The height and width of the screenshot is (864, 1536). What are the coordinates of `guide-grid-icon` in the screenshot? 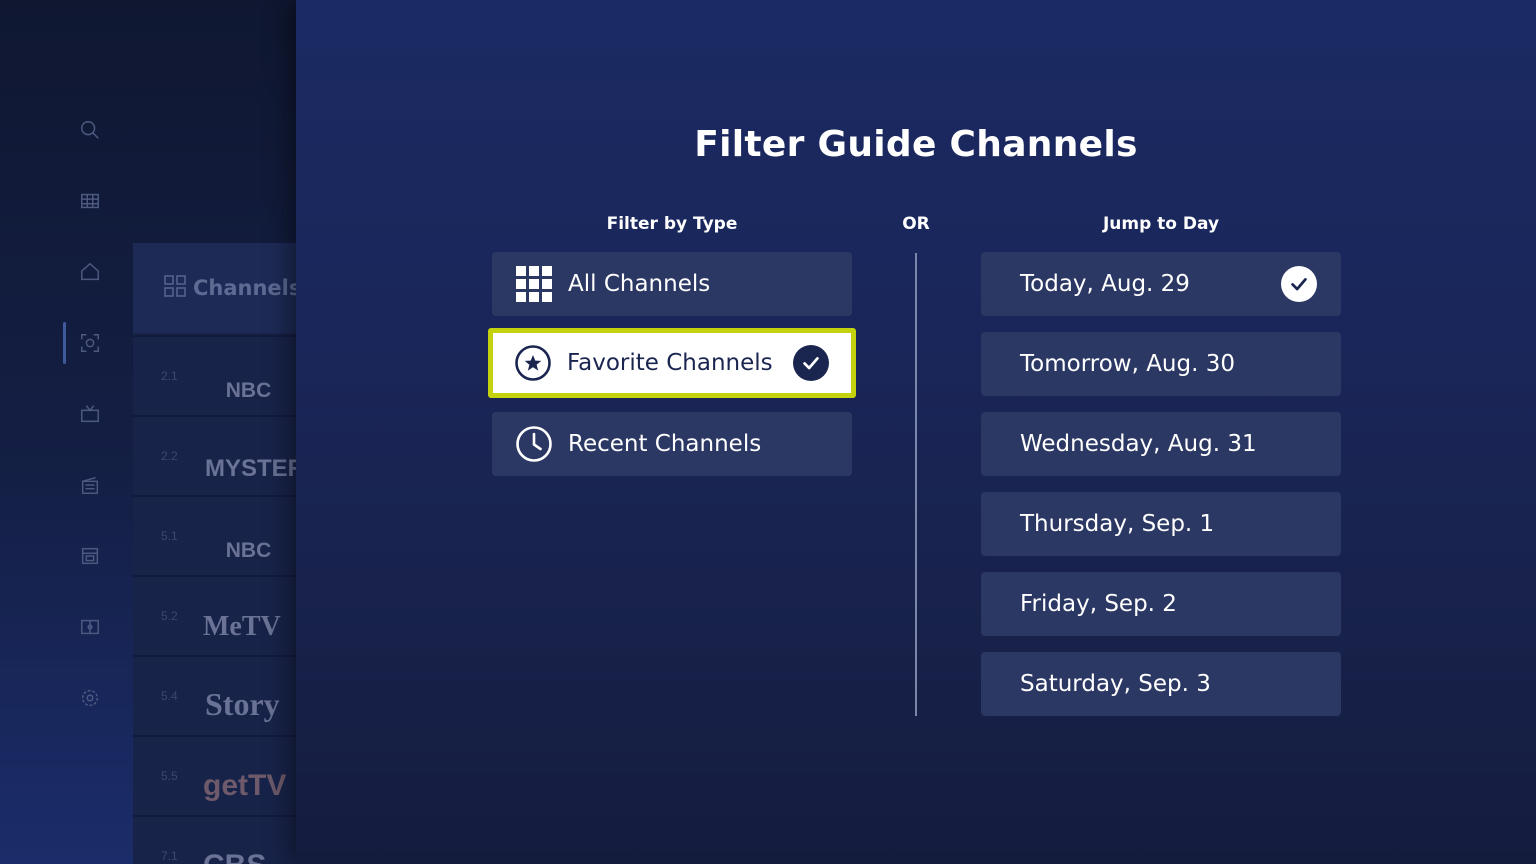 It's located at (90, 201).